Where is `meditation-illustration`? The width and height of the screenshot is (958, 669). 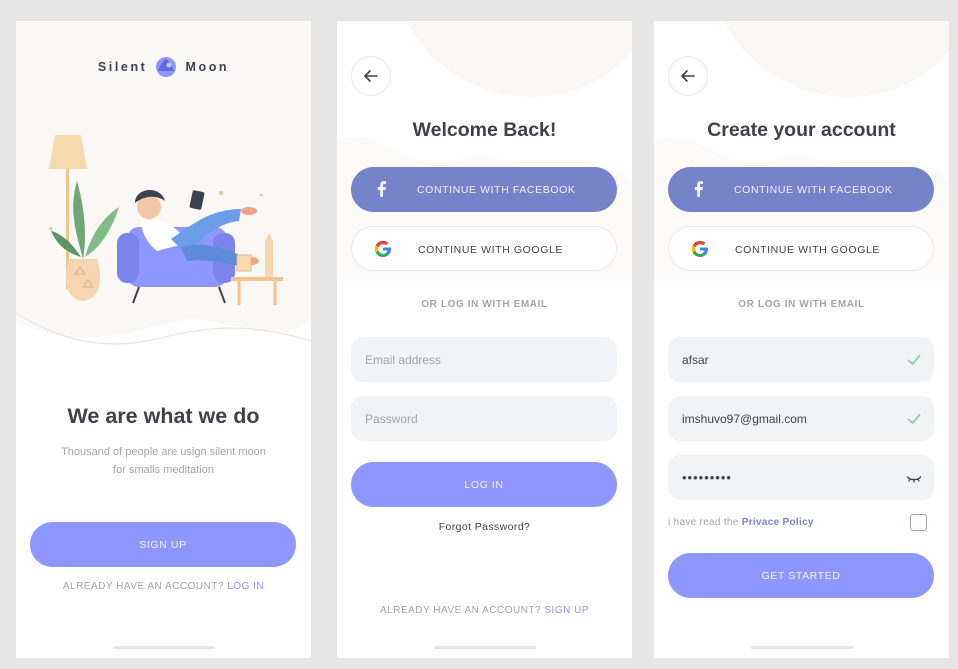
meditation-illustration is located at coordinates (166, 220).